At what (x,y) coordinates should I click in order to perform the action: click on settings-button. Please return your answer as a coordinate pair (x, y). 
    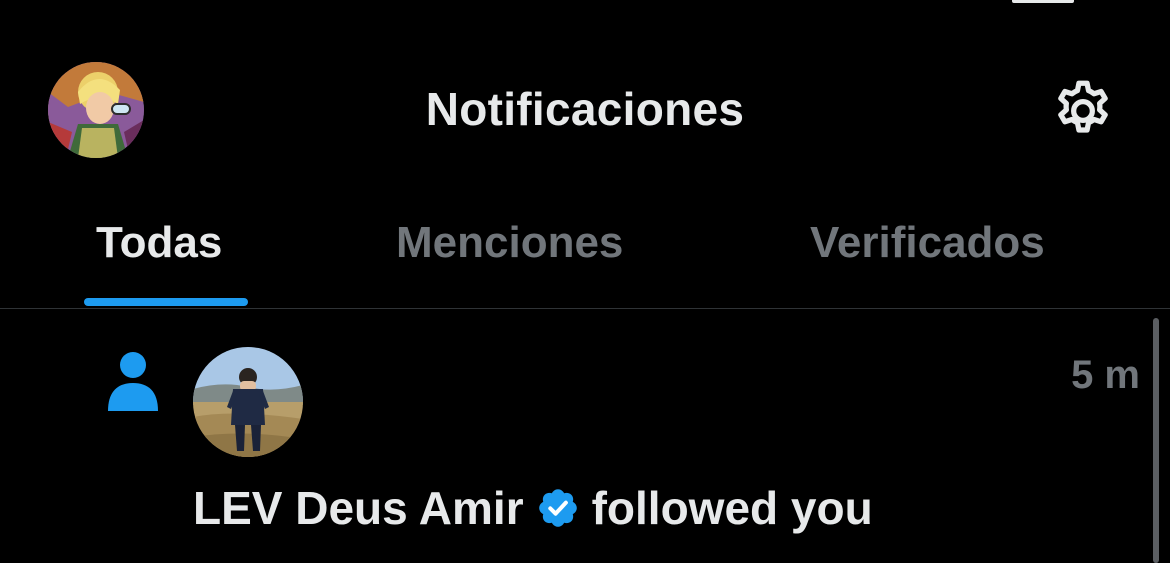
    Looking at the image, I should click on (1083, 111).